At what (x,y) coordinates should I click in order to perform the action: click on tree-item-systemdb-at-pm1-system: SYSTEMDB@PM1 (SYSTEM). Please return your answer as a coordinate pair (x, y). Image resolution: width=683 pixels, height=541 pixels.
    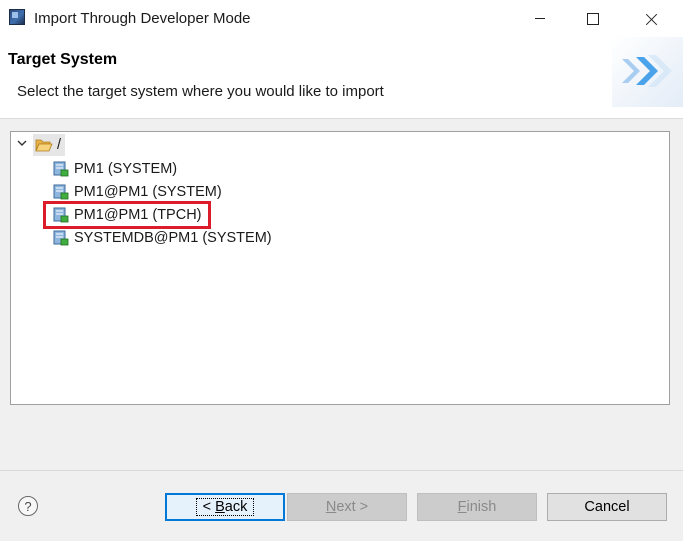
    Looking at the image, I should click on (162, 238).